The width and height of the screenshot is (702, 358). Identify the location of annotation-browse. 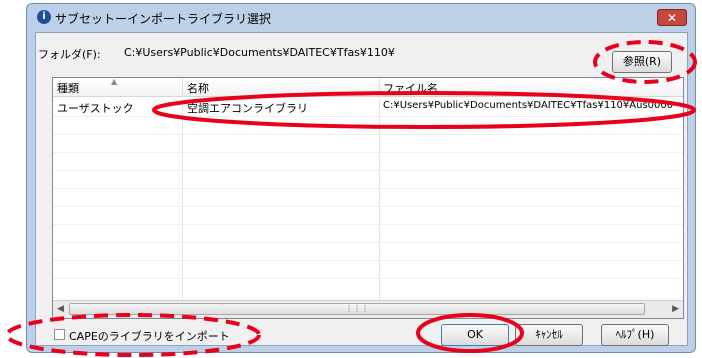
(645, 62).